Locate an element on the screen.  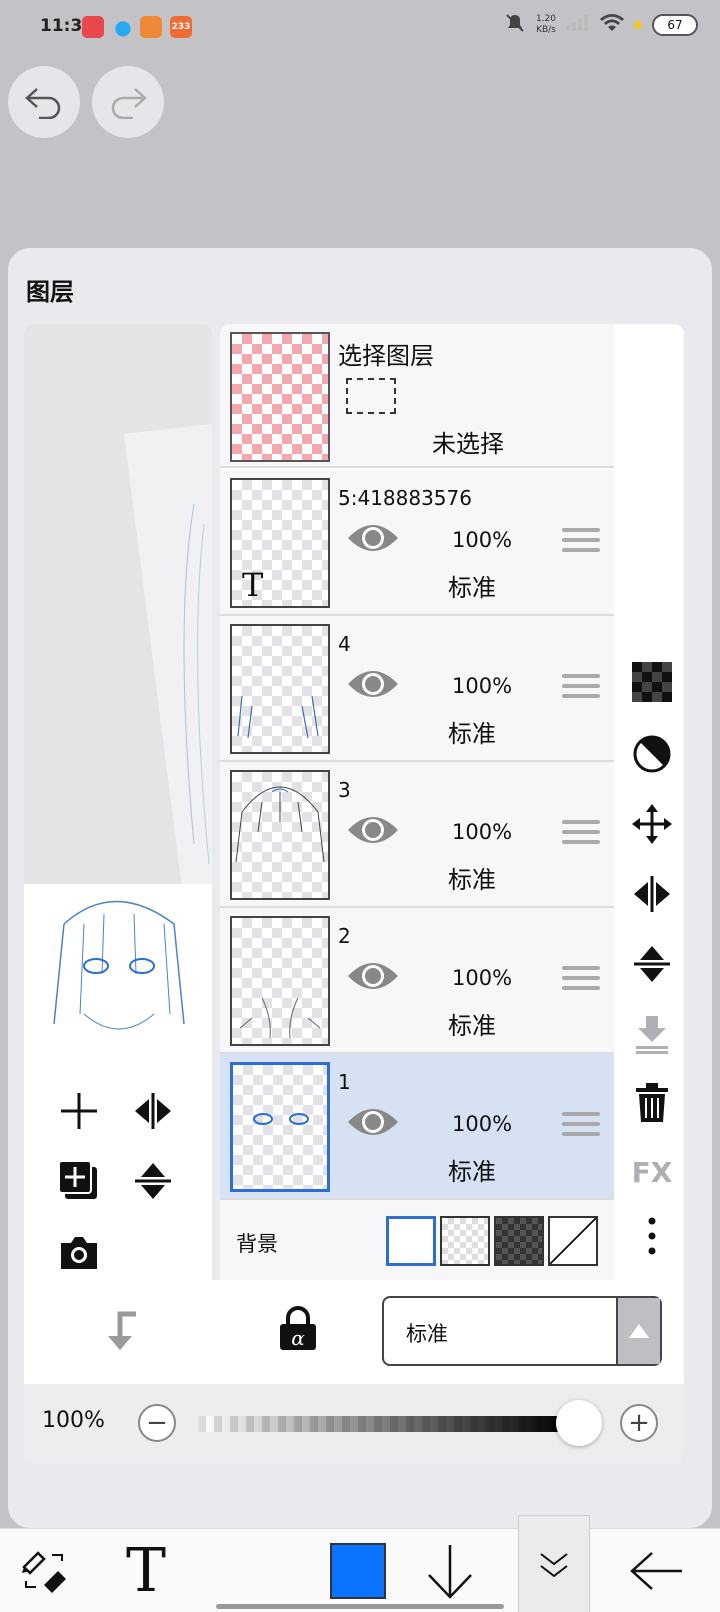
undo-icon is located at coordinates (43, 103).